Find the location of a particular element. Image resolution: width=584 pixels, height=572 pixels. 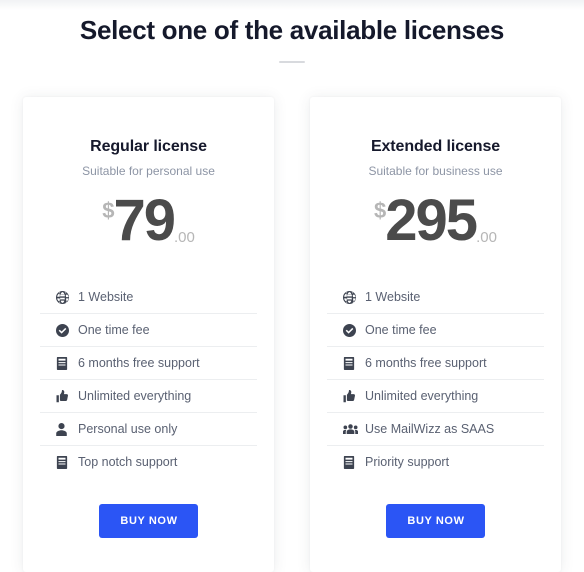

price-amount: 79 is located at coordinates (144, 220).